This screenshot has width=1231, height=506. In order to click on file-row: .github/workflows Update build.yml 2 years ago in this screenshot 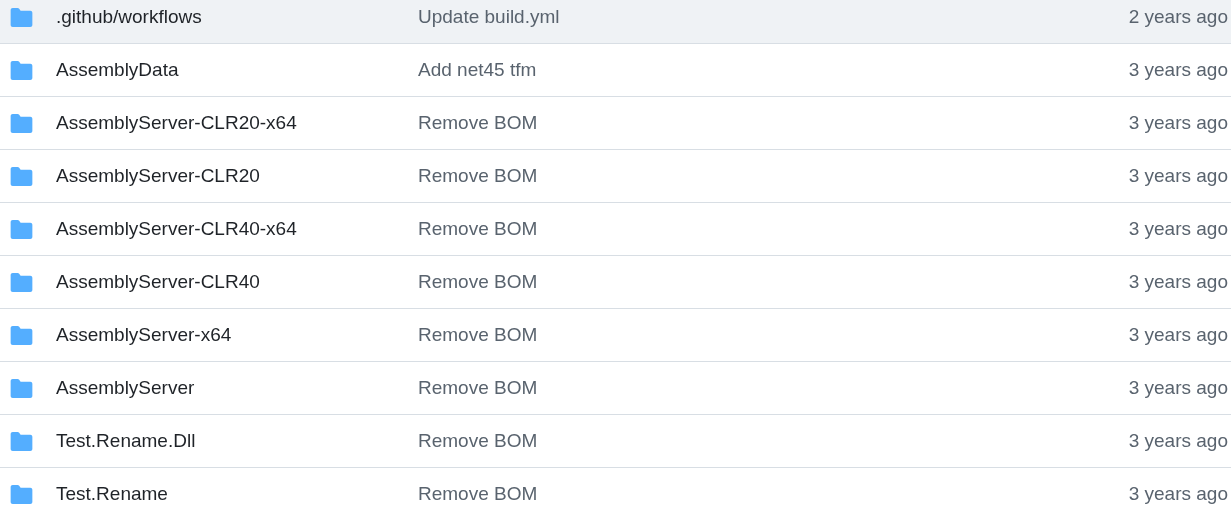, I will do `click(615, 22)`.